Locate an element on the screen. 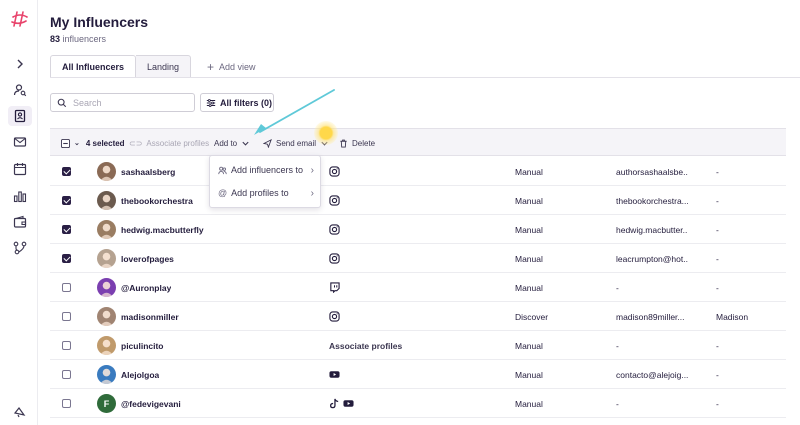  username: Alejolgoa is located at coordinates (140, 374).